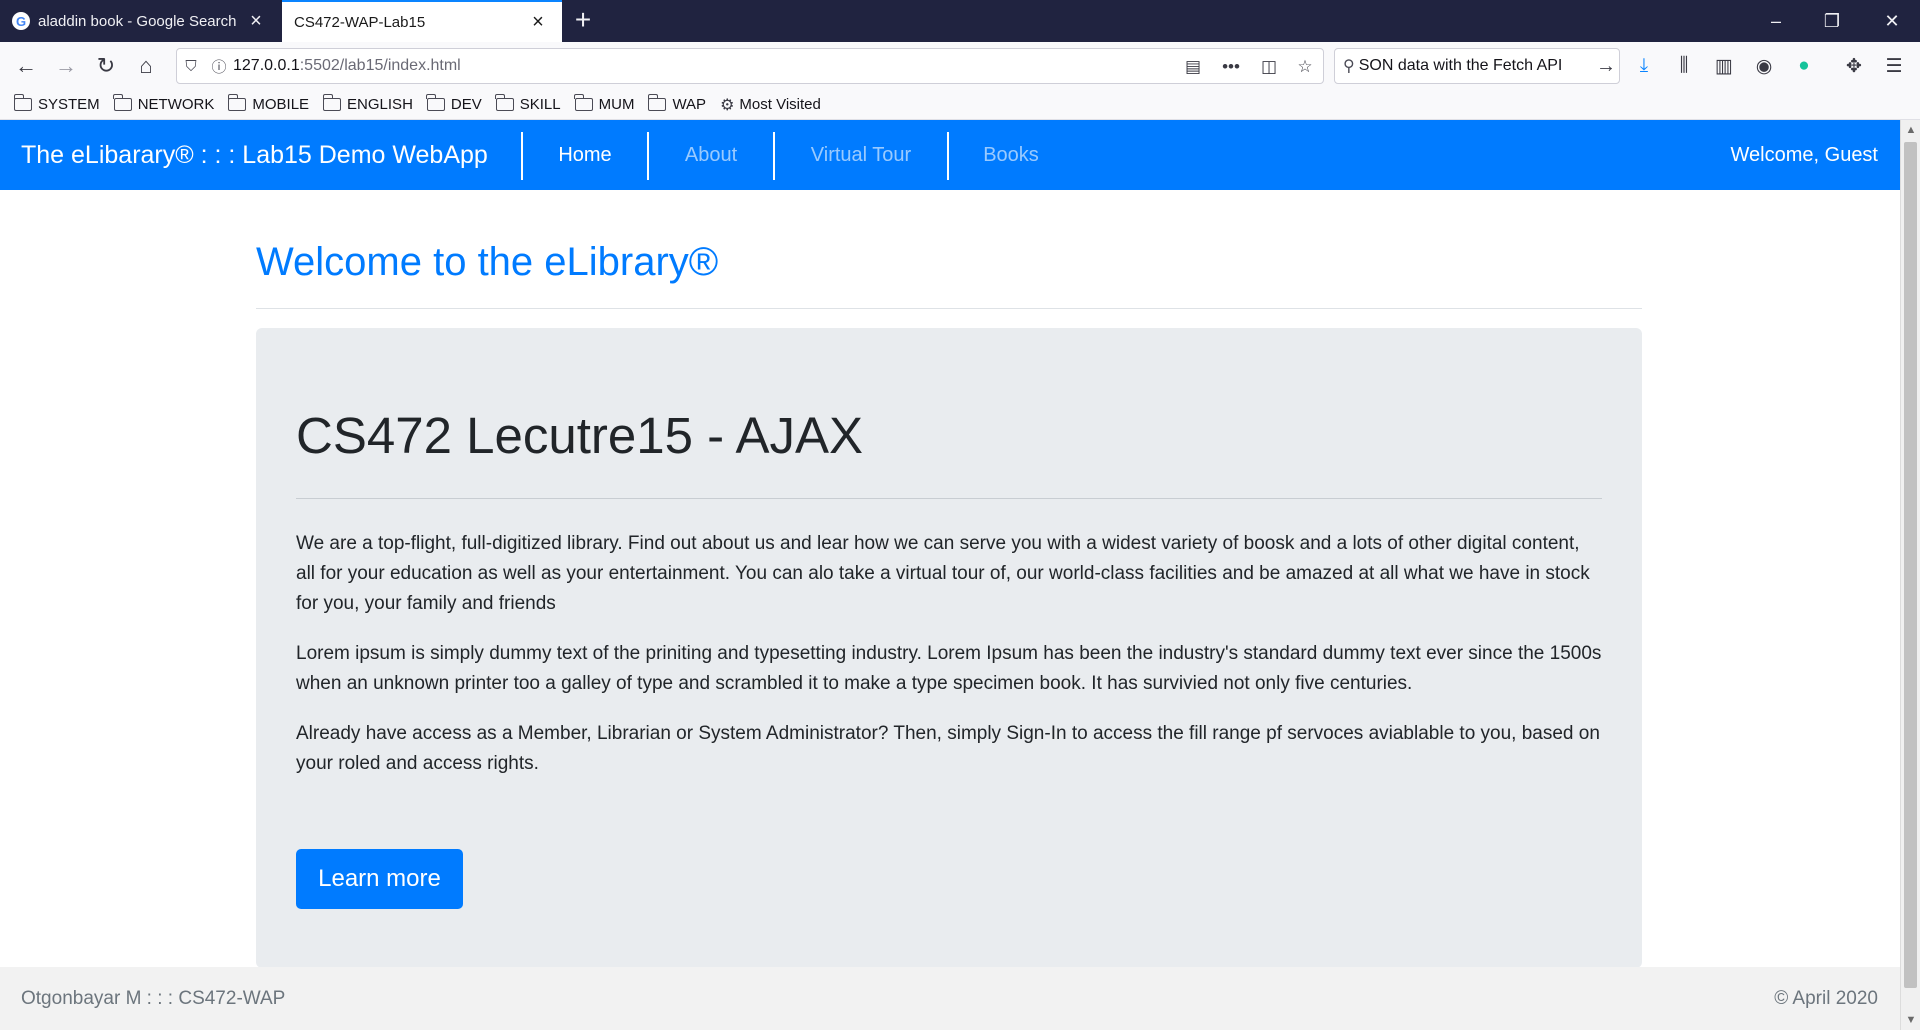 The height and width of the screenshot is (1030, 1920). What do you see at coordinates (360, 22) in the screenshot?
I see `tab-title: CS472-WAP-Lab15` at bounding box center [360, 22].